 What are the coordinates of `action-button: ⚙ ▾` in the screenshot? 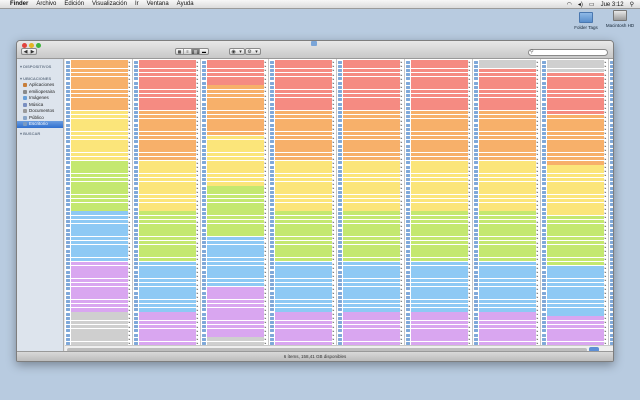 It's located at (253, 51).